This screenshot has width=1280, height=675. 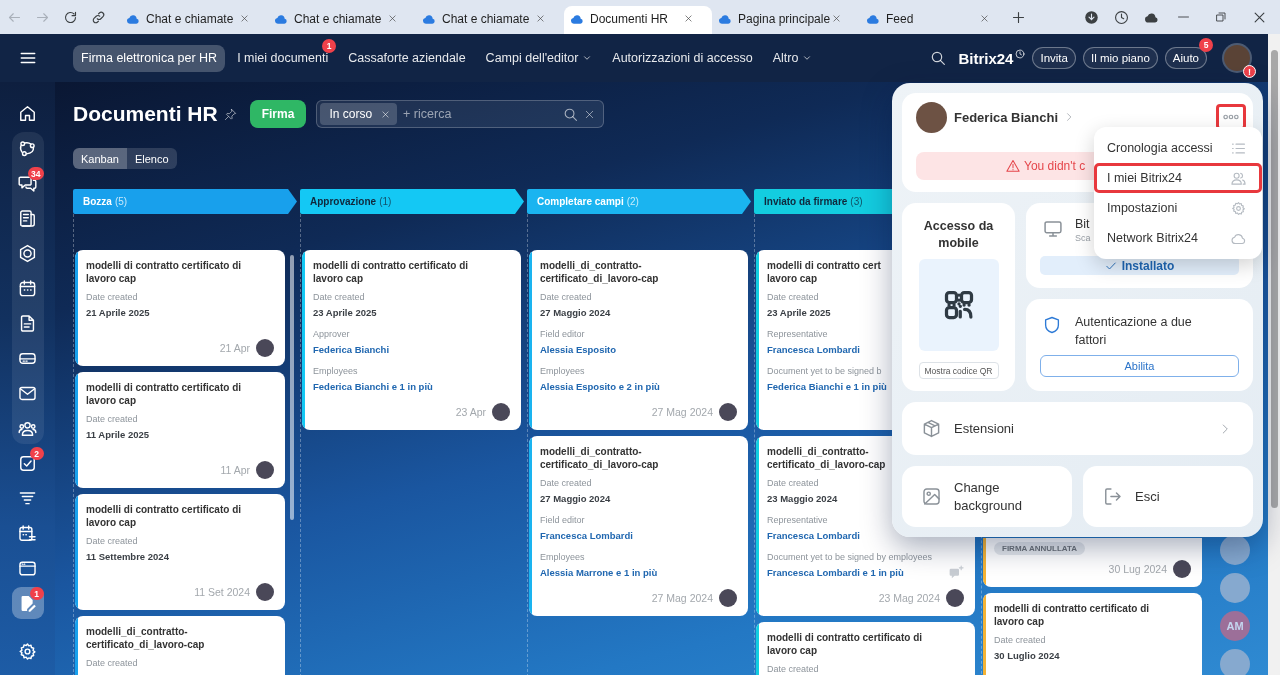 What do you see at coordinates (145, 114) in the screenshot?
I see `page-title: Documenti HR` at bounding box center [145, 114].